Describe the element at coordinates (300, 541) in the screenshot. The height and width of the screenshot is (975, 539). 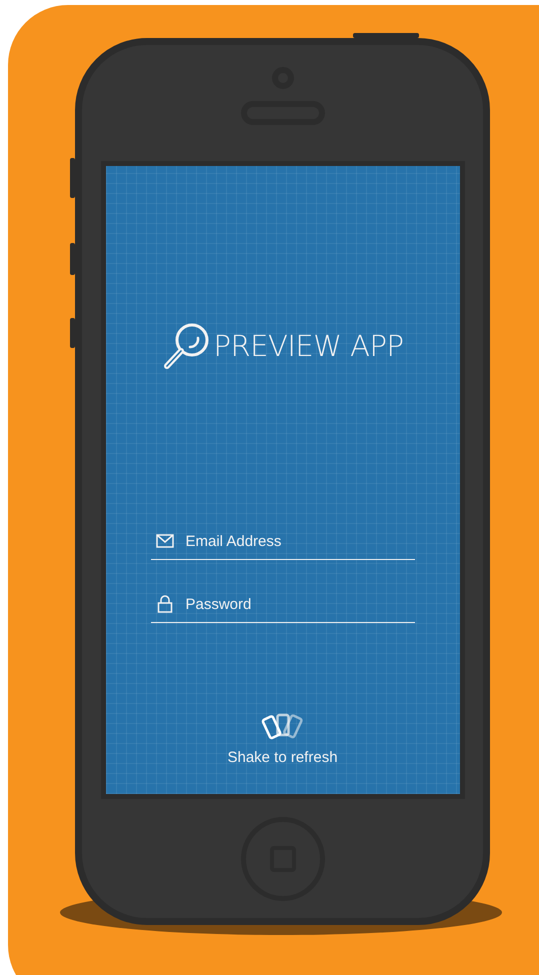
I see `email-field: Email Address` at that location.